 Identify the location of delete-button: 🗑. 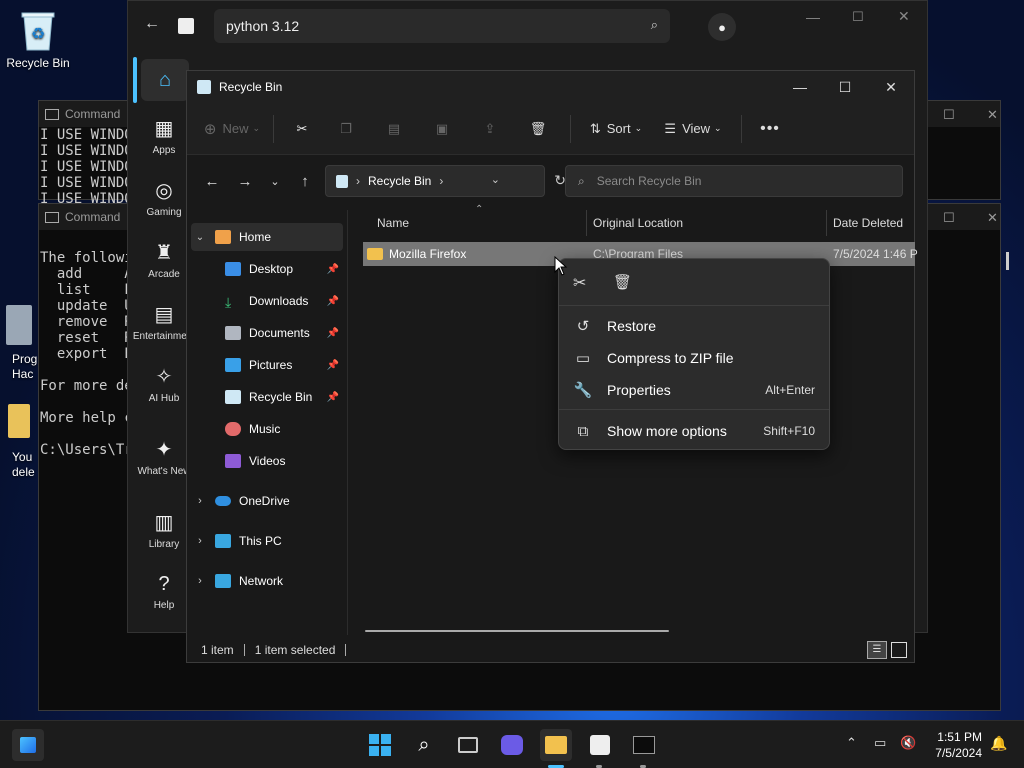
(538, 129).